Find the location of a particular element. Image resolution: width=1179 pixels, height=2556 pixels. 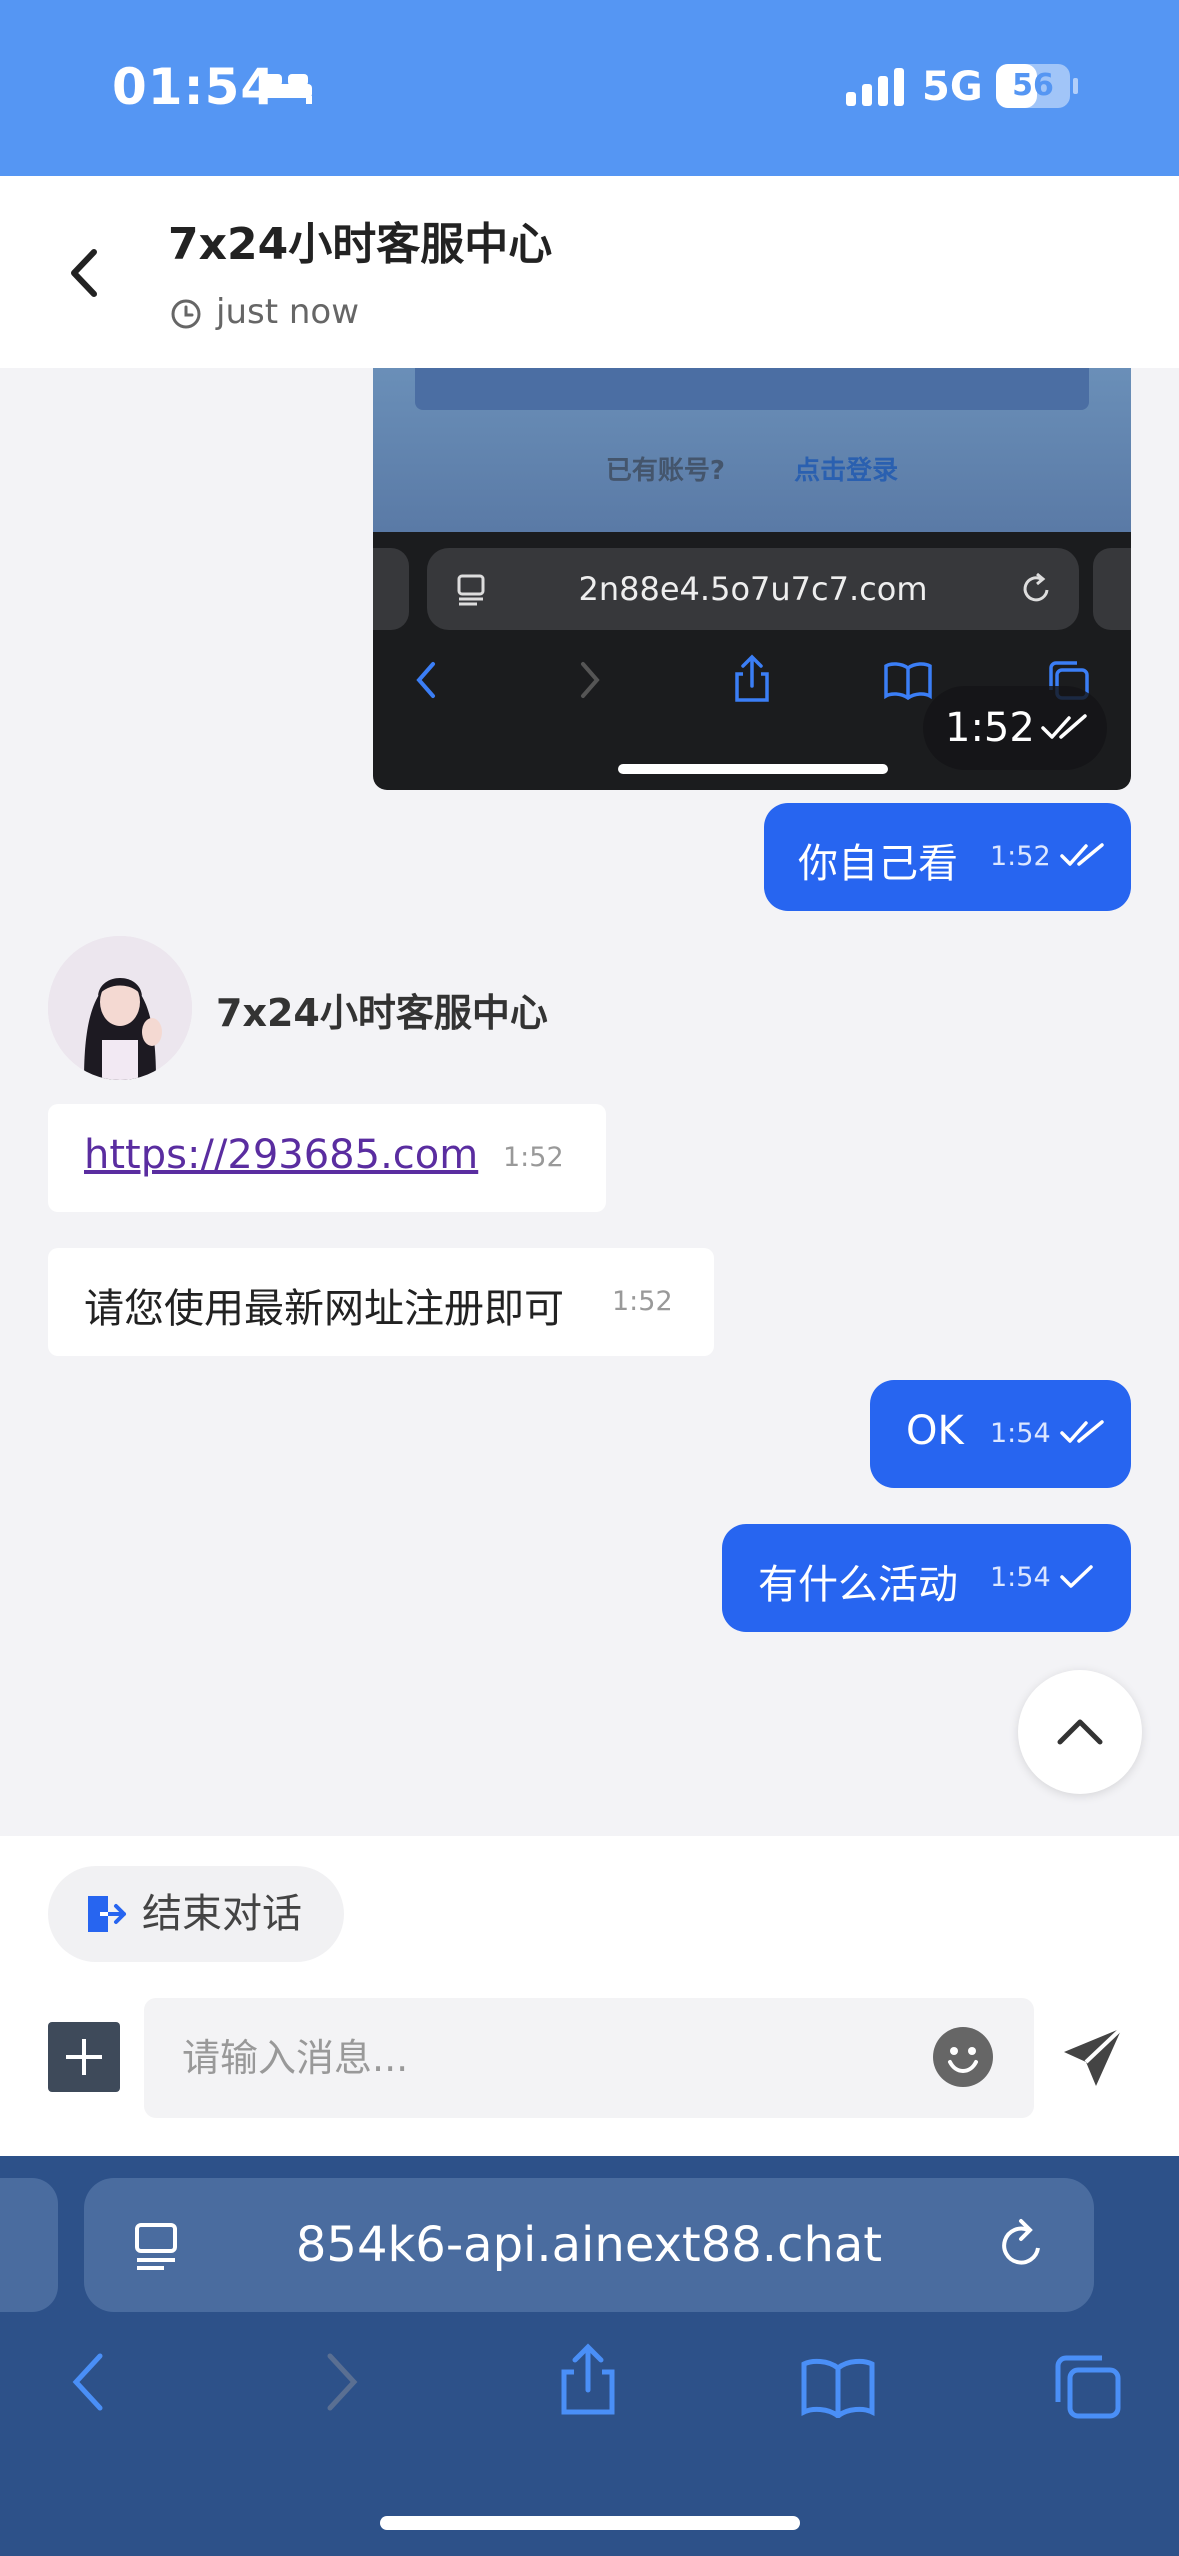

back-button is located at coordinates (86, 273).